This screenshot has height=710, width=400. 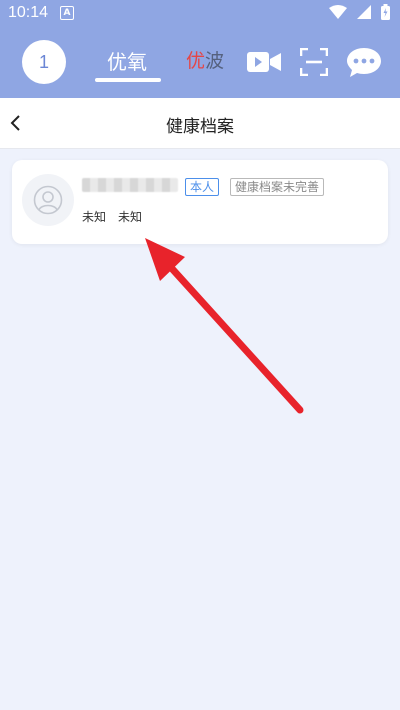 I want to click on status-time: 10:14, so click(x=28, y=12).